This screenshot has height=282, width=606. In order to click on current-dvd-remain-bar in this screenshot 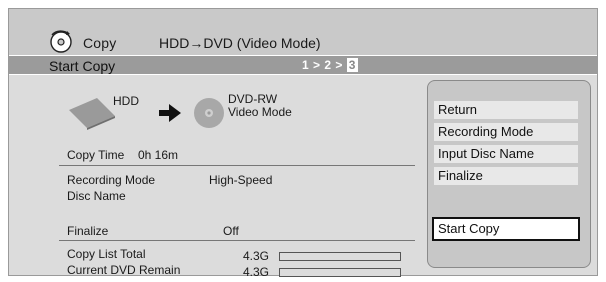, I will do `click(340, 272)`.